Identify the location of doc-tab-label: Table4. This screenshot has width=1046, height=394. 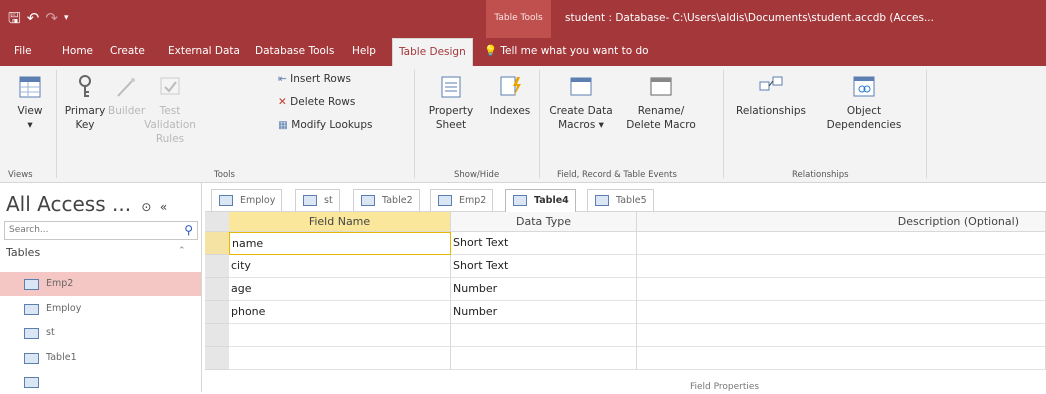
(551, 200).